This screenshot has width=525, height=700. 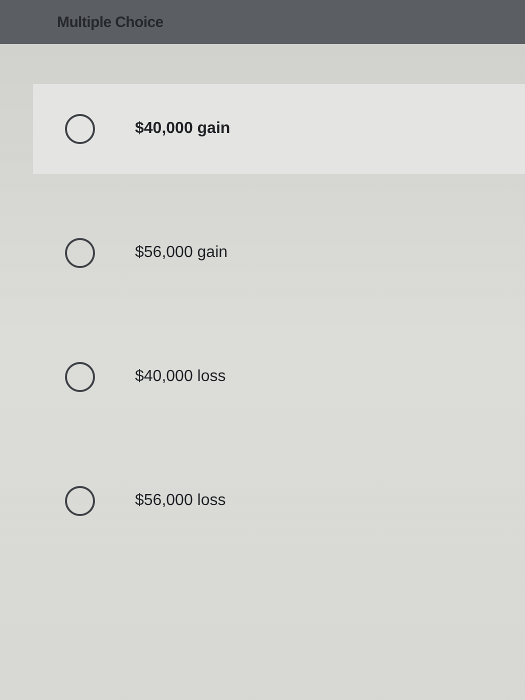 I want to click on section-title: Multiple Choice, so click(x=110, y=22).